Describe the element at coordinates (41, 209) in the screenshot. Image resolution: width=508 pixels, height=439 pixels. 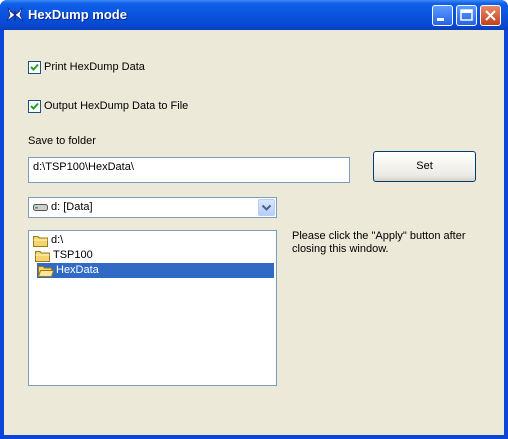
I see `drive-icon` at that location.